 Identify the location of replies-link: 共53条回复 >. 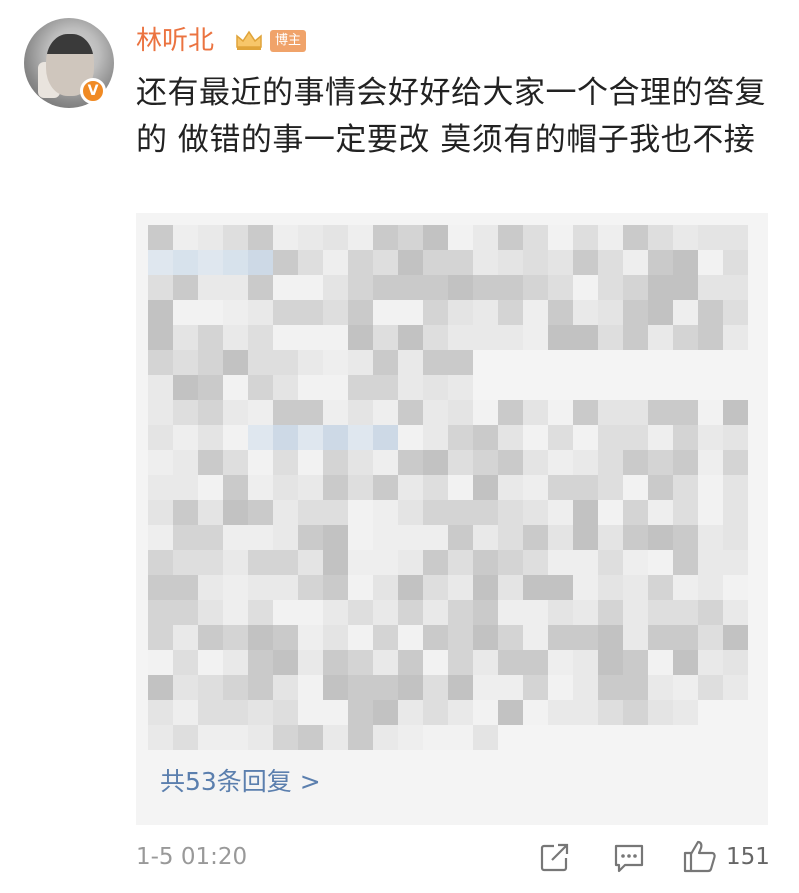
(240, 780).